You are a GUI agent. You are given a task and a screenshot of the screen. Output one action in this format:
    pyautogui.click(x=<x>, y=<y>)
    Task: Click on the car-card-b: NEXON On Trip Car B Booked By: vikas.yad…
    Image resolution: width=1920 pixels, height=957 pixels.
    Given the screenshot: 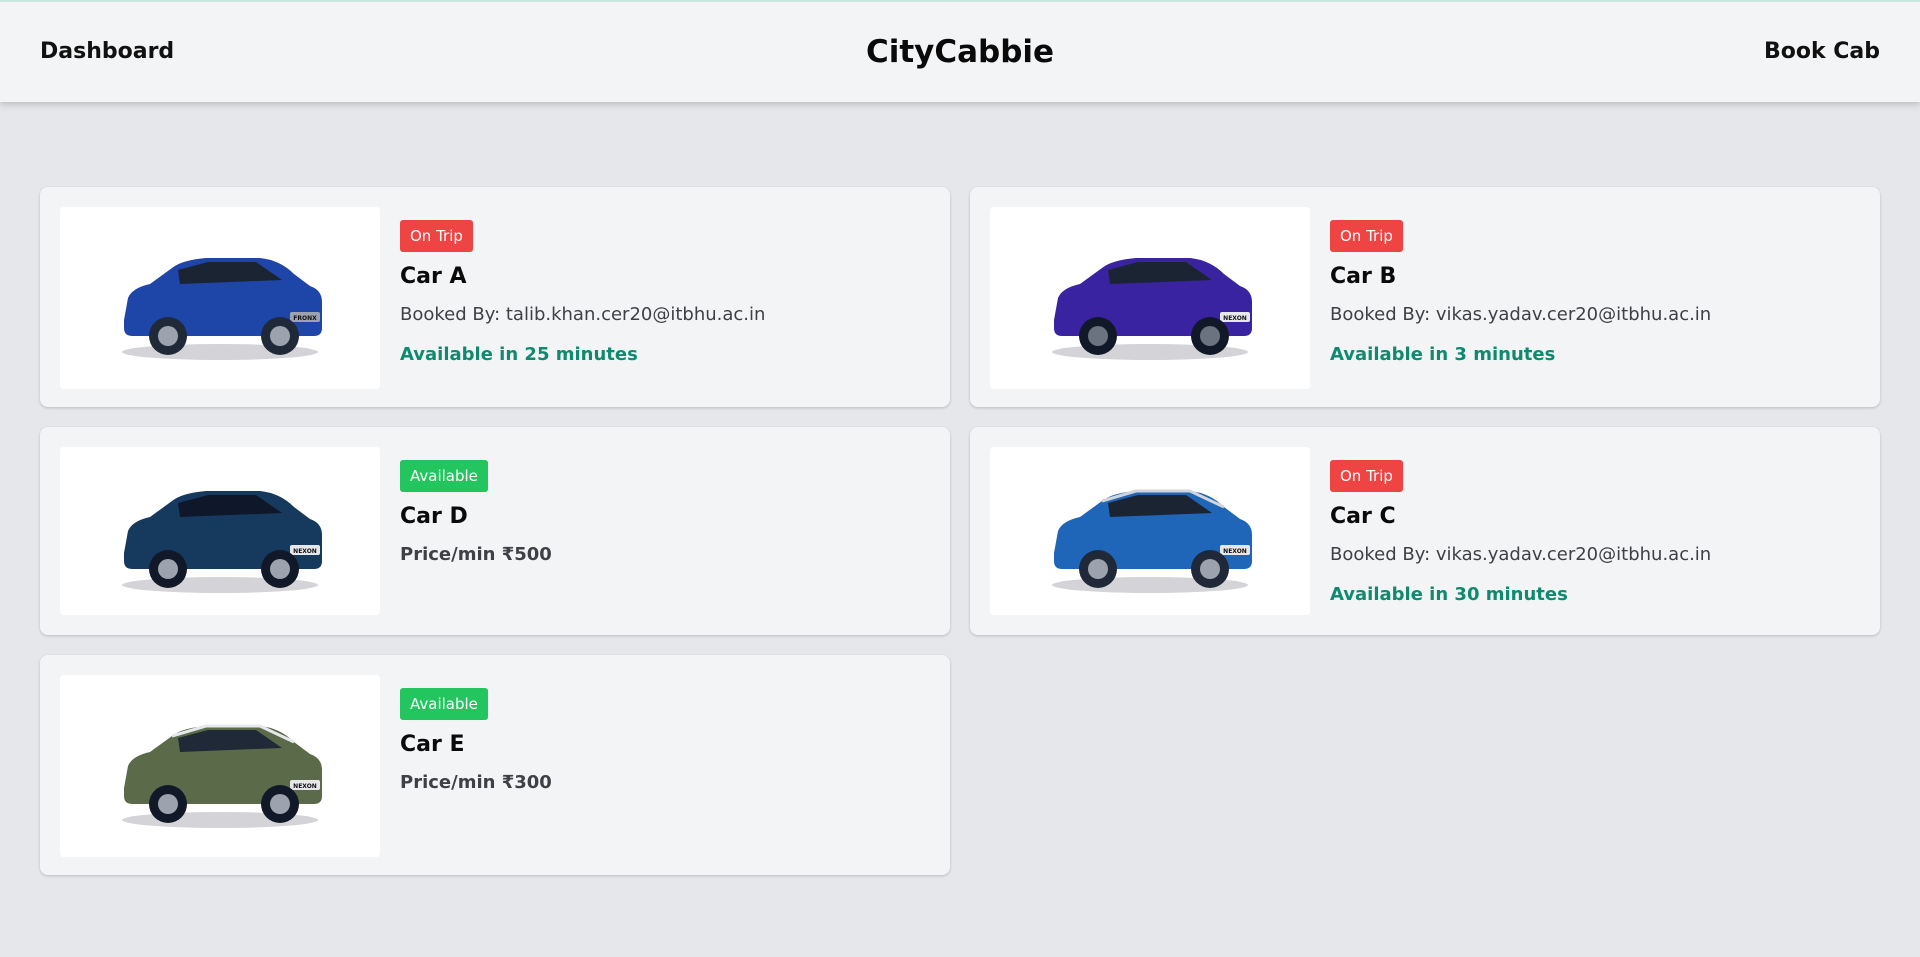 What is the action you would take?
    pyautogui.click(x=1425, y=297)
    